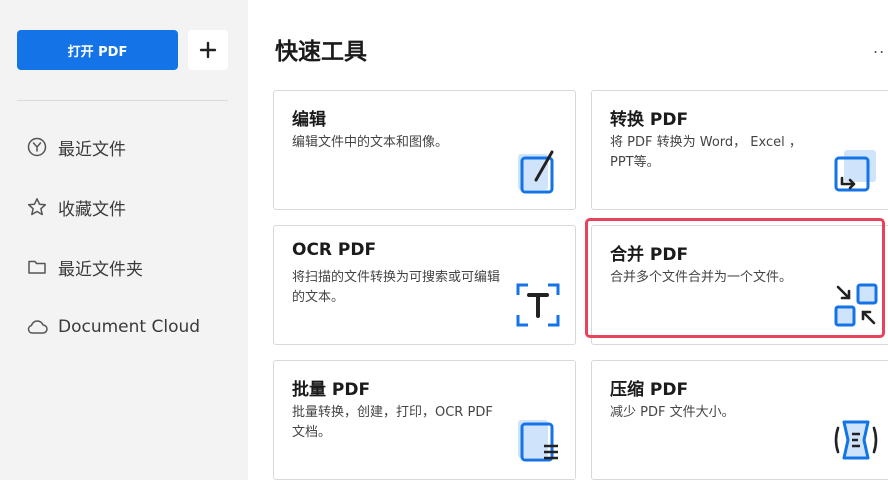 The image size is (888, 480). Describe the element at coordinates (649, 390) in the screenshot. I see `card-title: 压缩 PDF` at that location.